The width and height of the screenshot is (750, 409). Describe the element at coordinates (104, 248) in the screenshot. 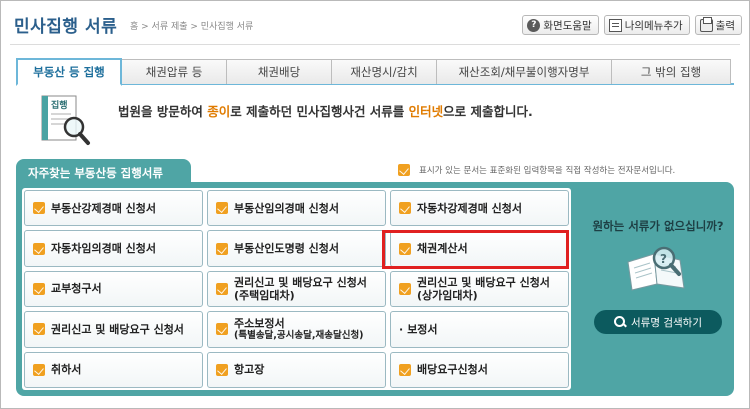

I see `doc-label: 자동차임의경매 신청서` at that location.